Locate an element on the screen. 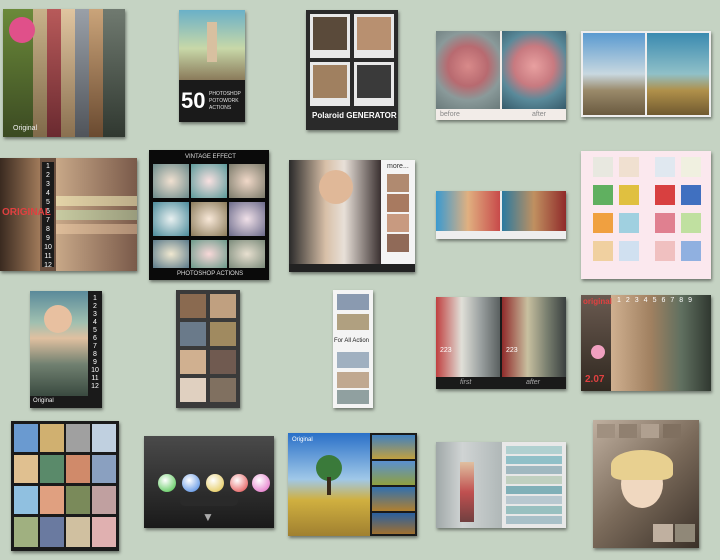 The image size is (720, 560). first-label: first is located at coordinates (466, 382).